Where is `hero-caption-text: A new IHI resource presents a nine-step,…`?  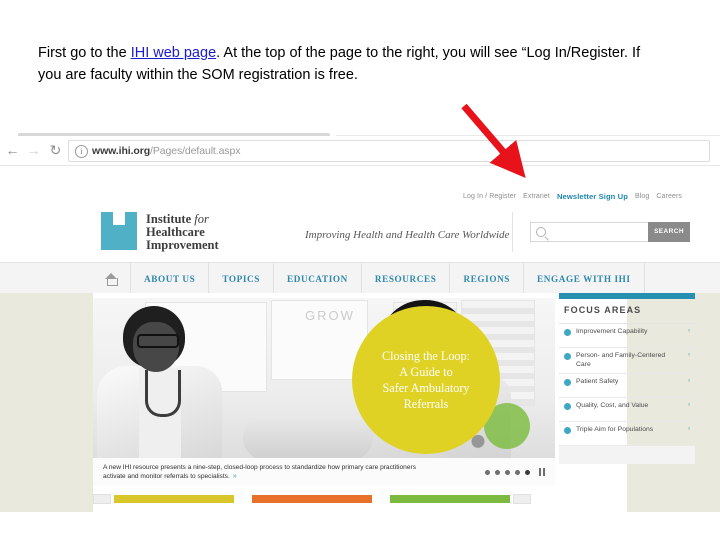 hero-caption-text: A new IHI resource presents a nine-step,… is located at coordinates (268, 472).